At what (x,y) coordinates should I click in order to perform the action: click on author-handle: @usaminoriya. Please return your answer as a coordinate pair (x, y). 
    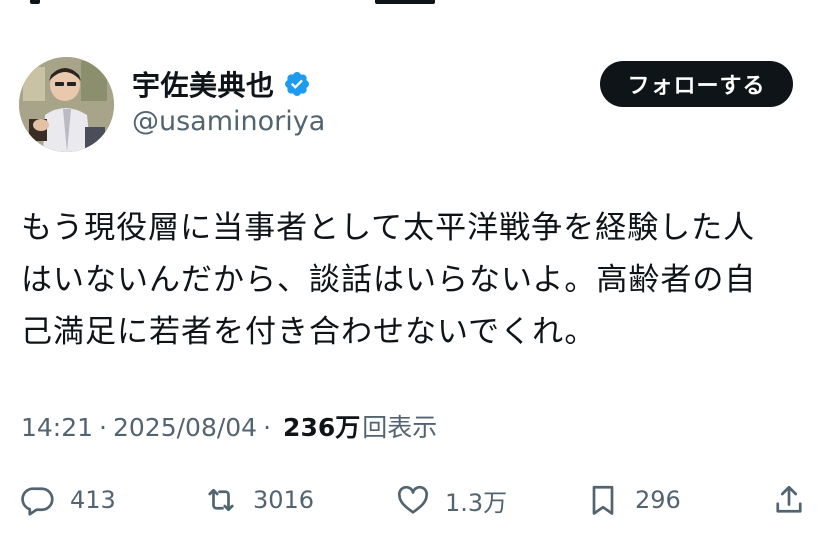
    Looking at the image, I should click on (228, 121).